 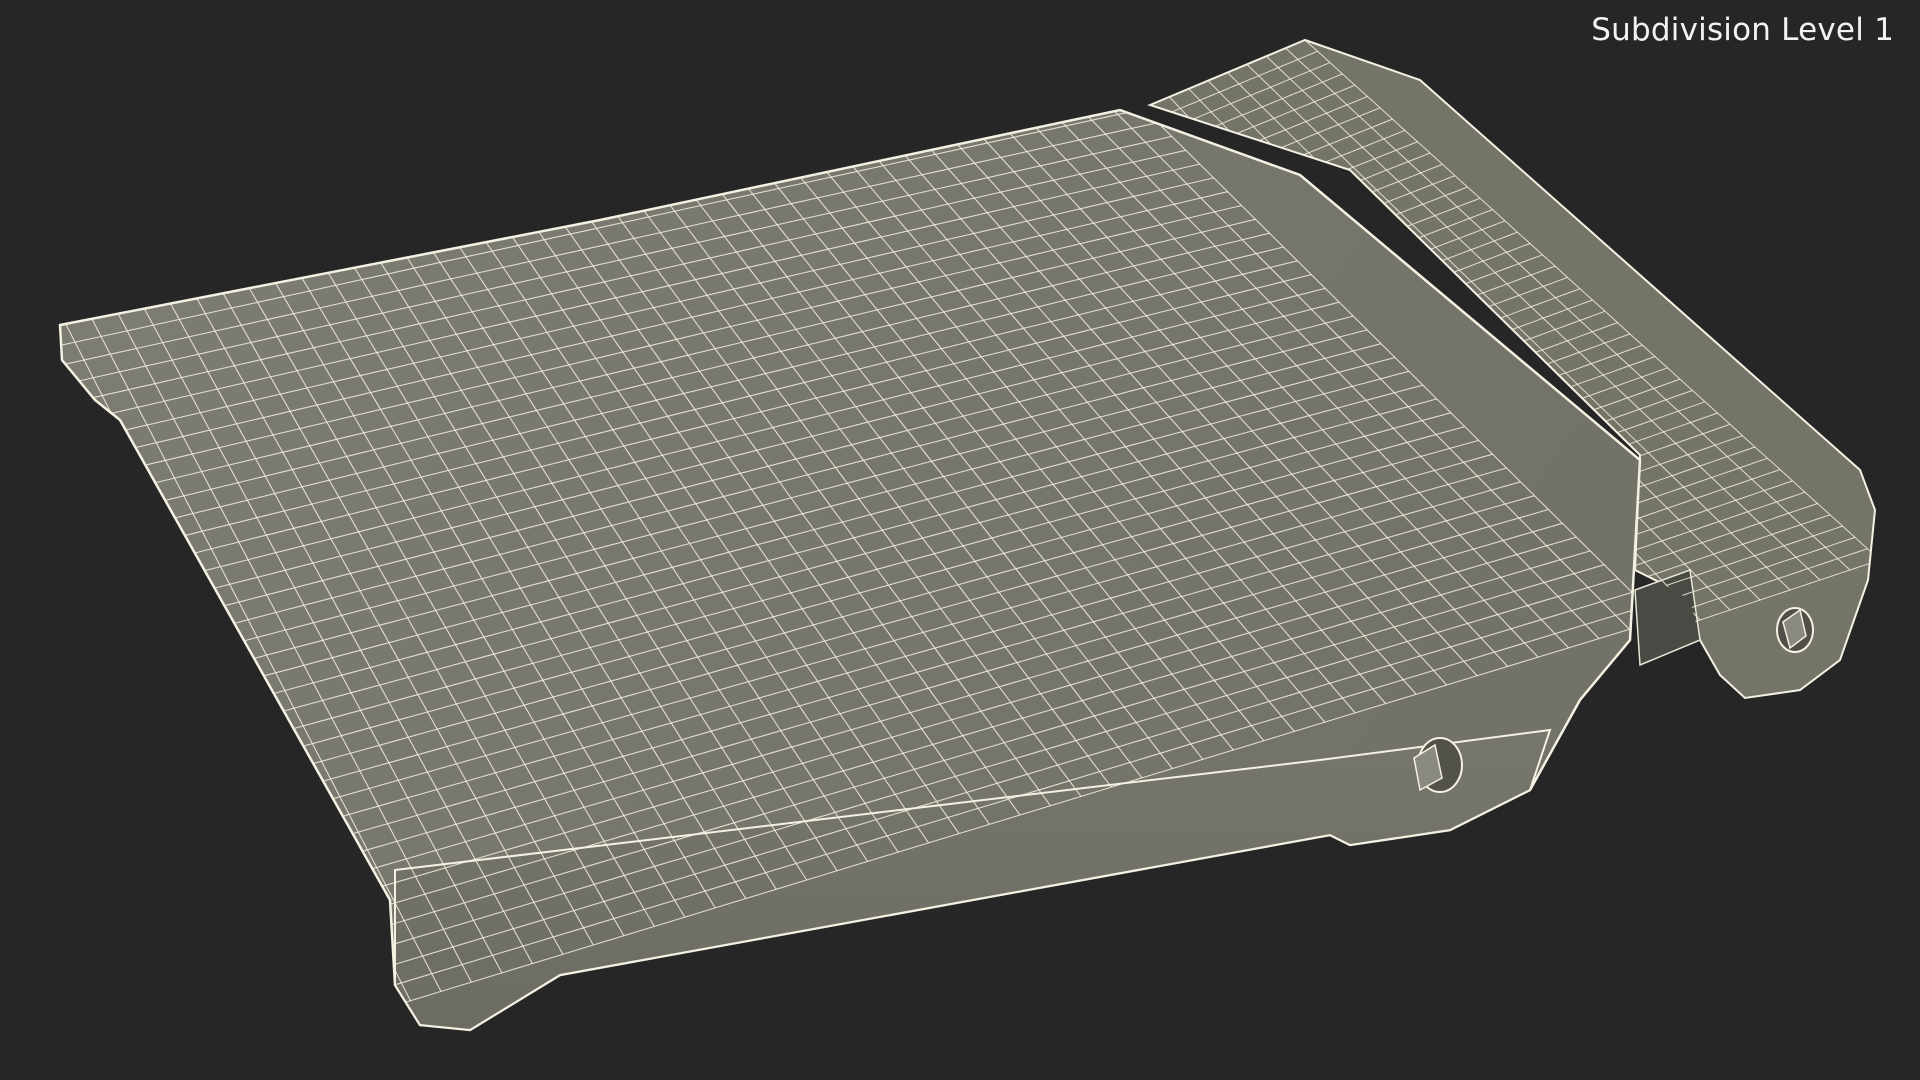 What do you see at coordinates (1795, 630) in the screenshot?
I see `right-hole` at bounding box center [1795, 630].